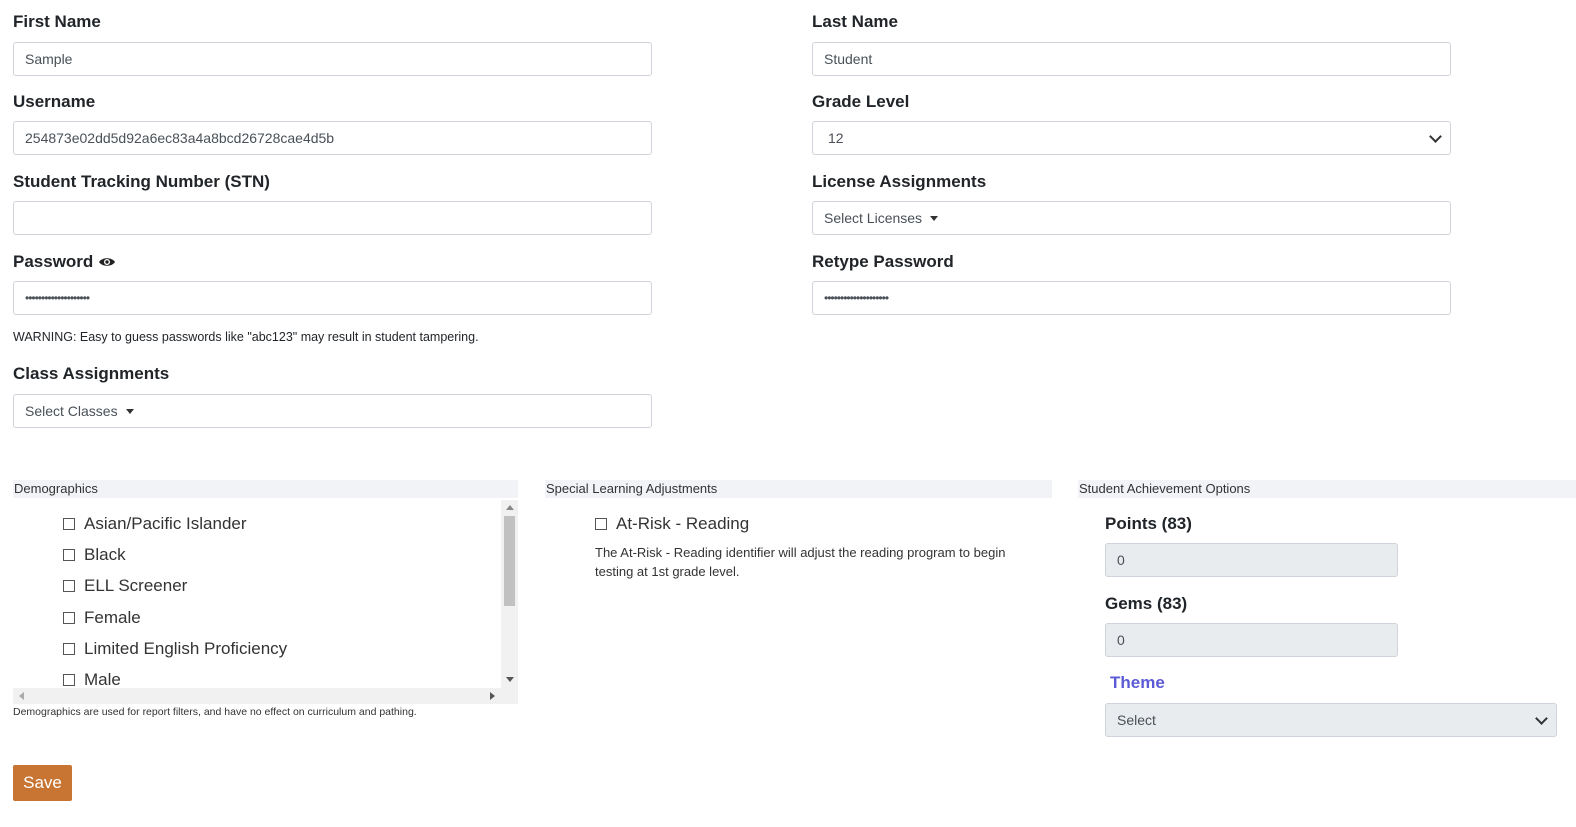 The height and width of the screenshot is (827, 1576). What do you see at coordinates (1121, 640) in the screenshot?
I see `gems-value: 0` at bounding box center [1121, 640].